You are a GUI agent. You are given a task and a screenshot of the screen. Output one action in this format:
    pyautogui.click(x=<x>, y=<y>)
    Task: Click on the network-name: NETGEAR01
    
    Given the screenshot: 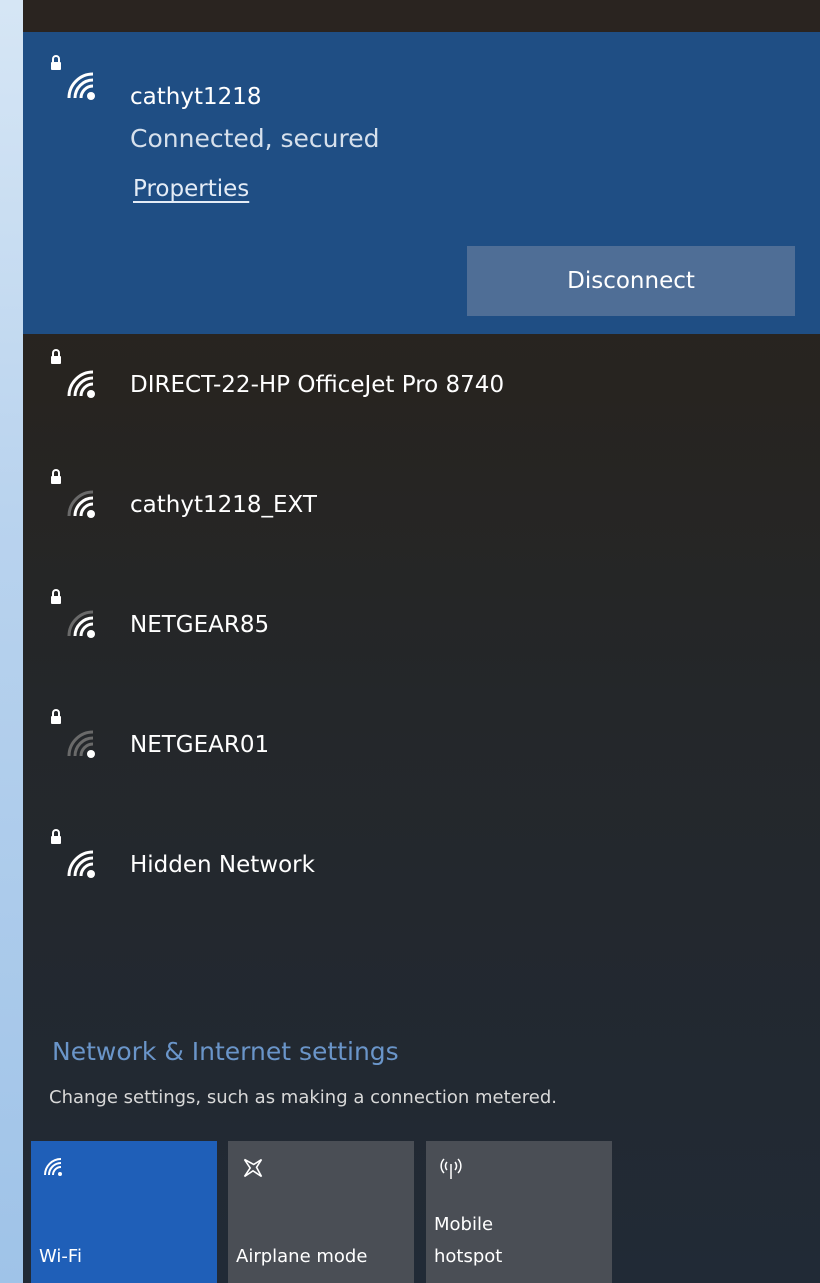 What is the action you would take?
    pyautogui.click(x=200, y=745)
    